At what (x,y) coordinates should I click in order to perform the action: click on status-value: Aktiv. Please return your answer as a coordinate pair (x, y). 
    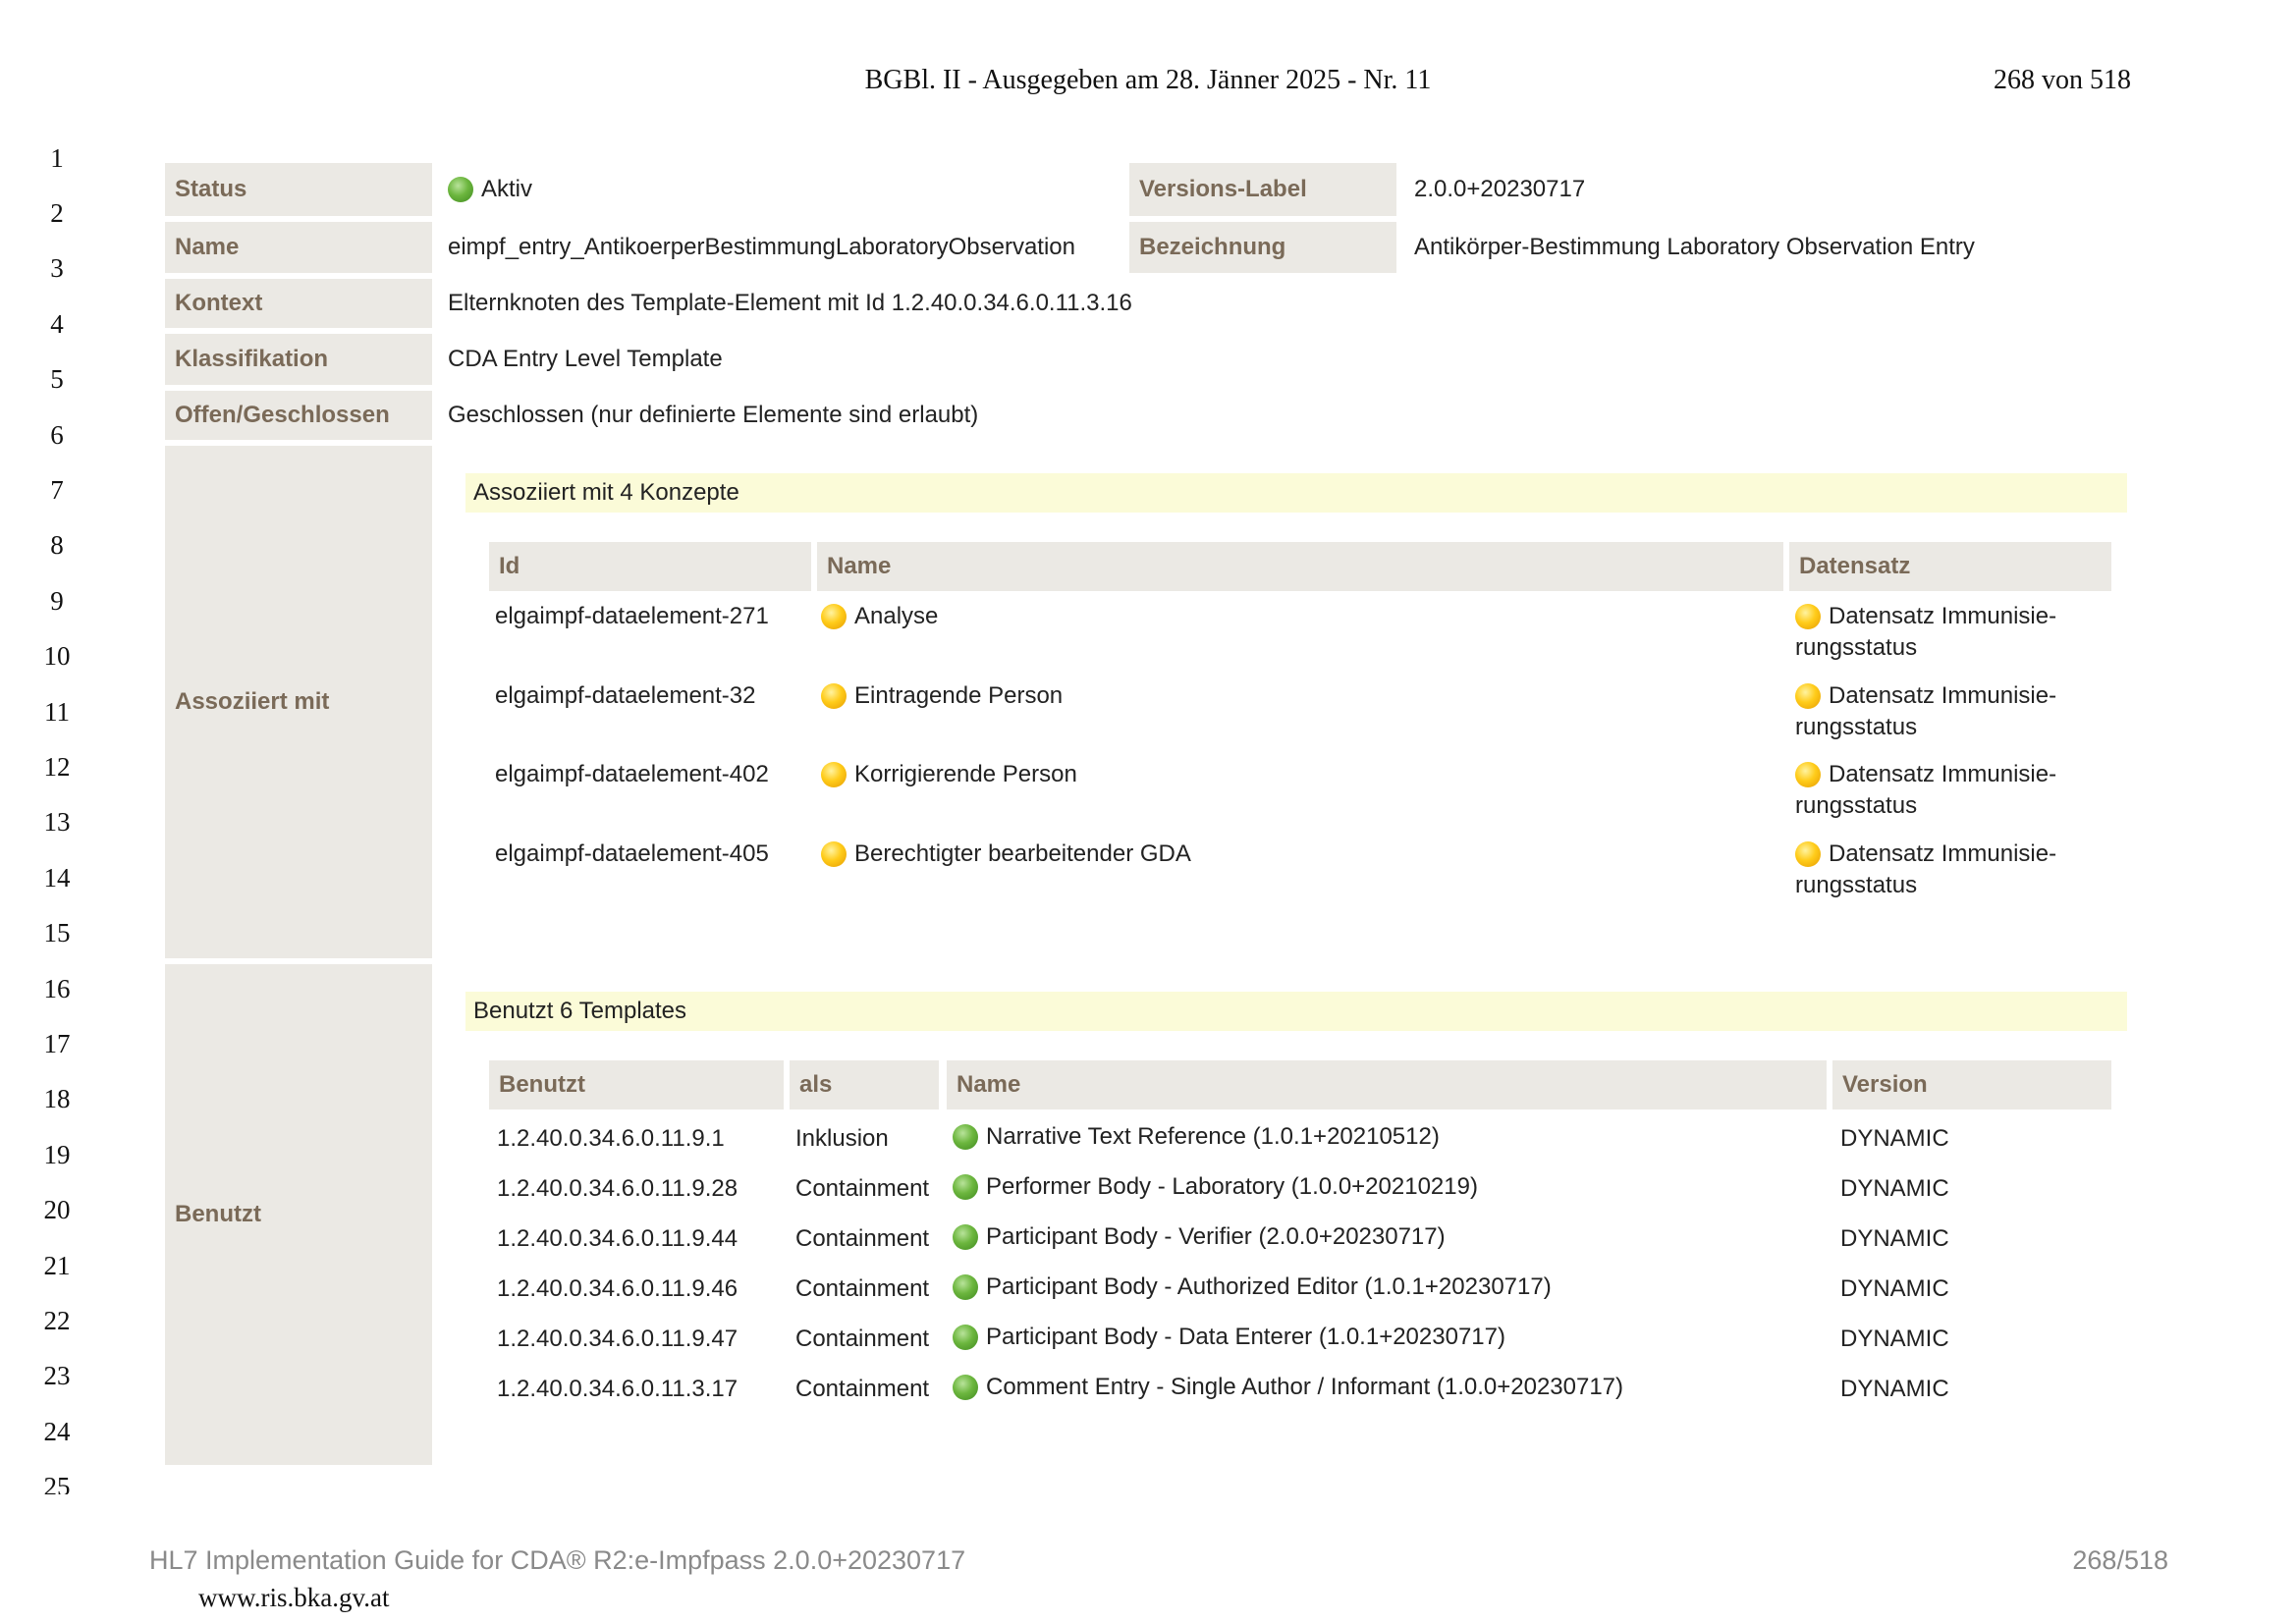
    Looking at the image, I should click on (490, 189).